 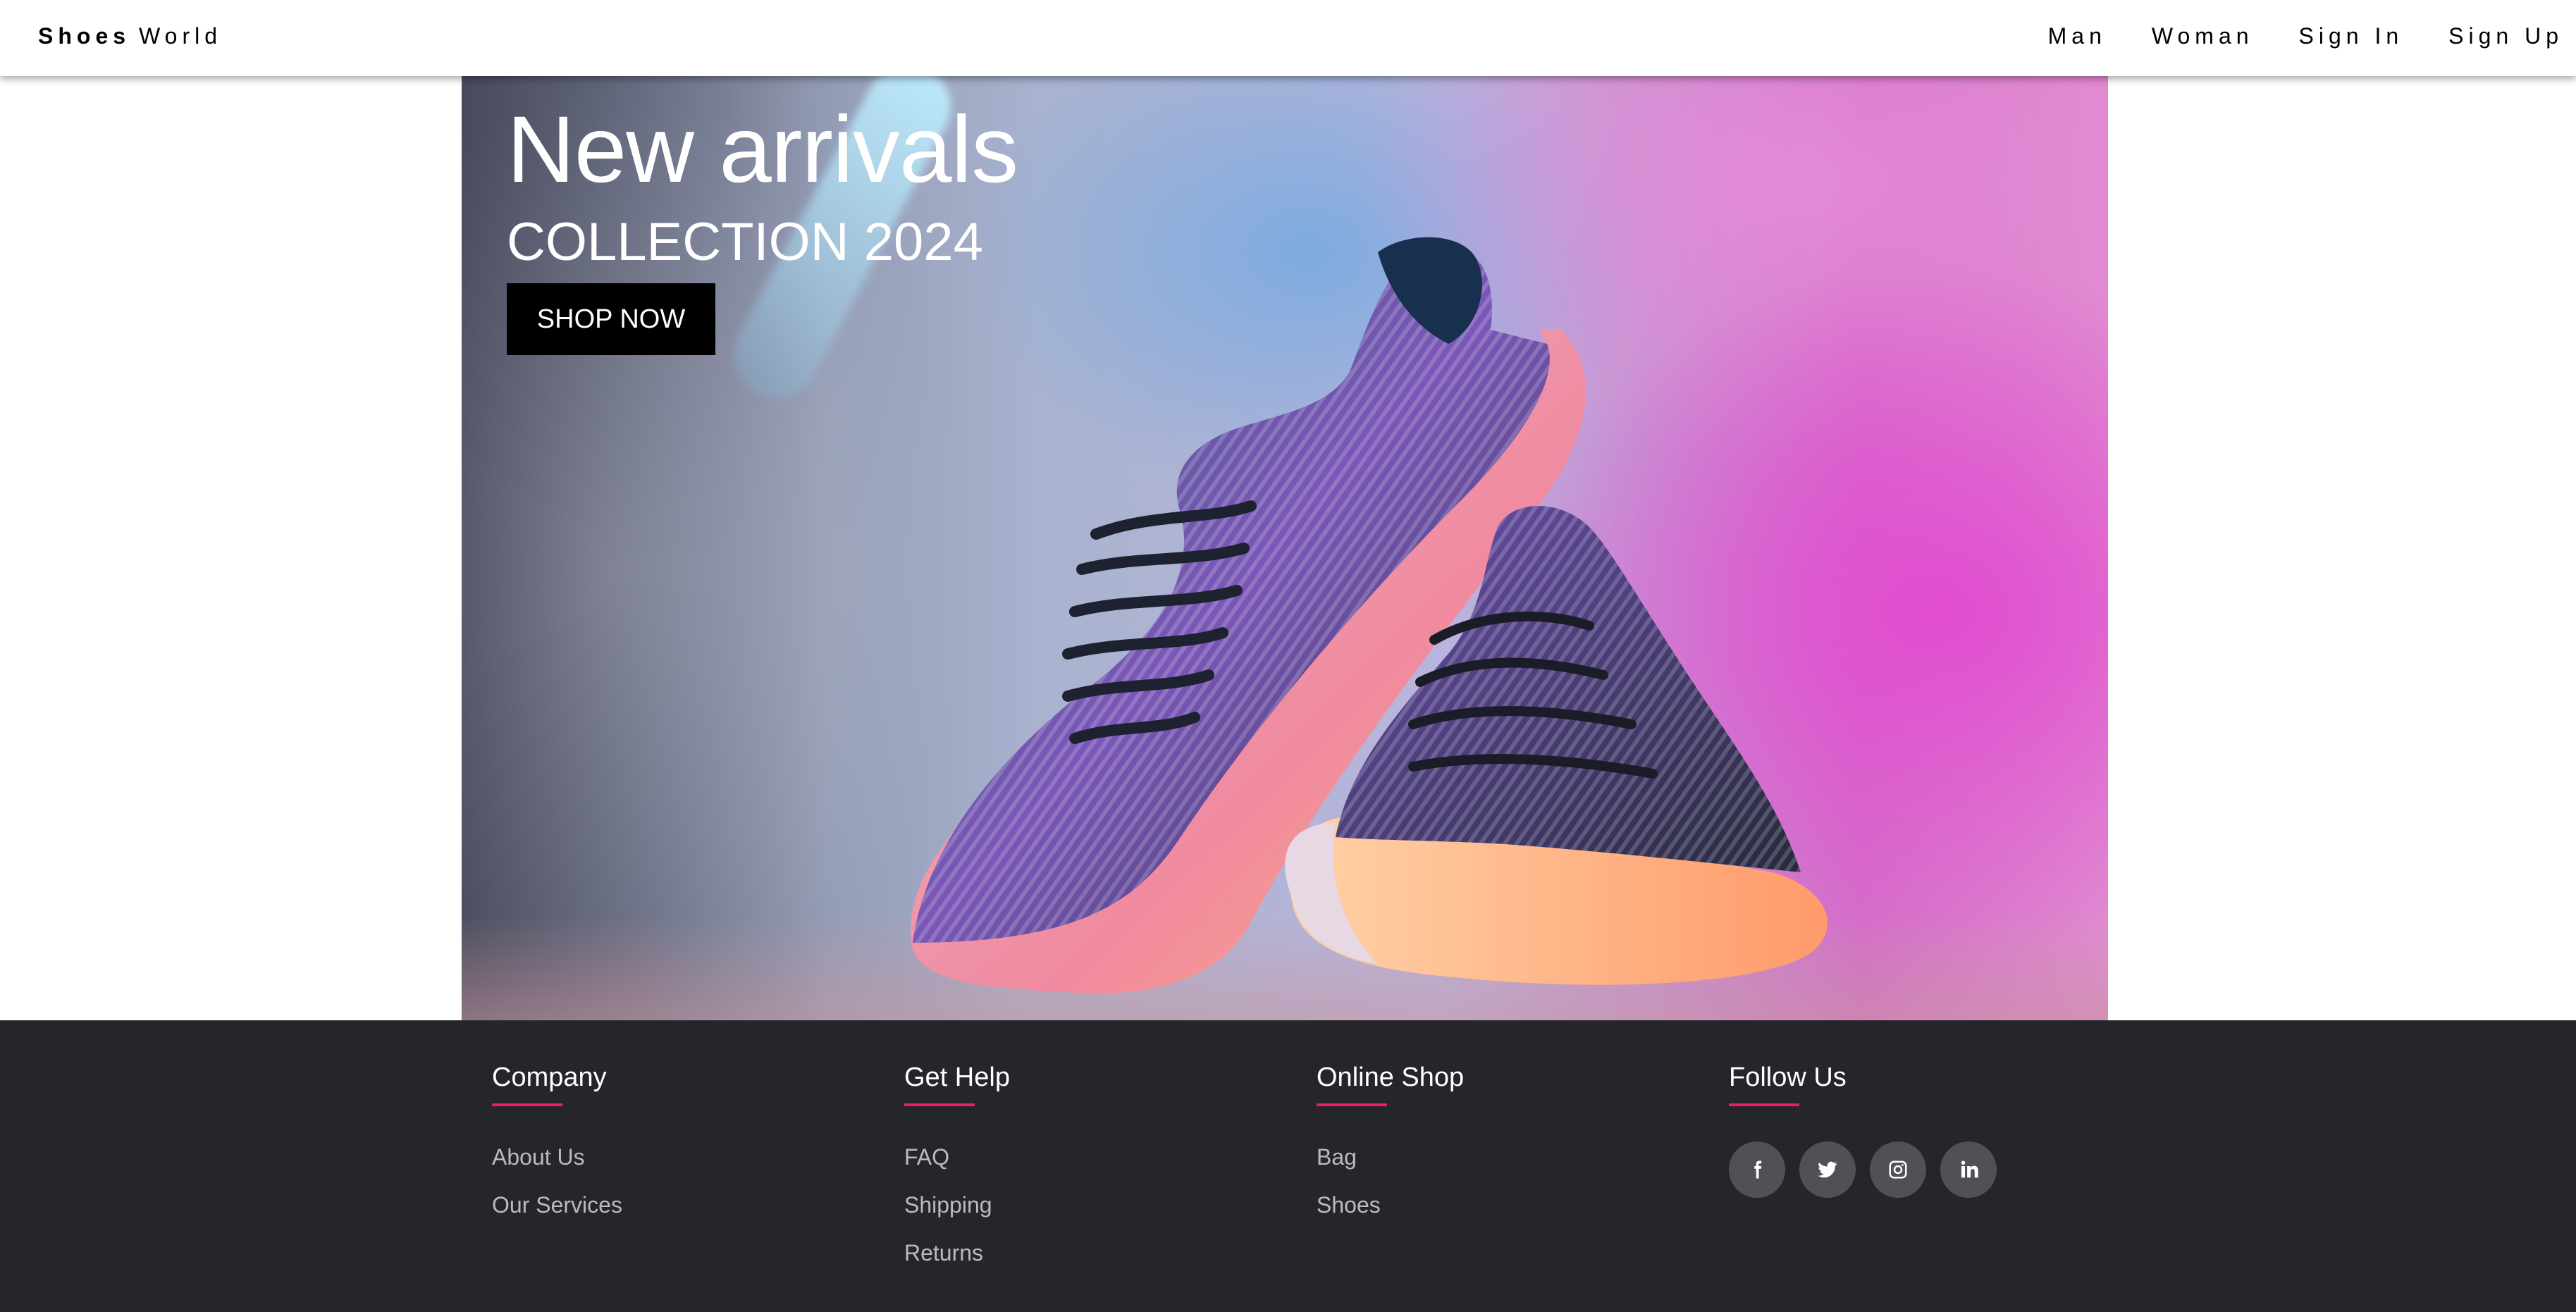 What do you see at coordinates (957, 1078) in the screenshot?
I see `footer-heading-get-help: Get Help` at bounding box center [957, 1078].